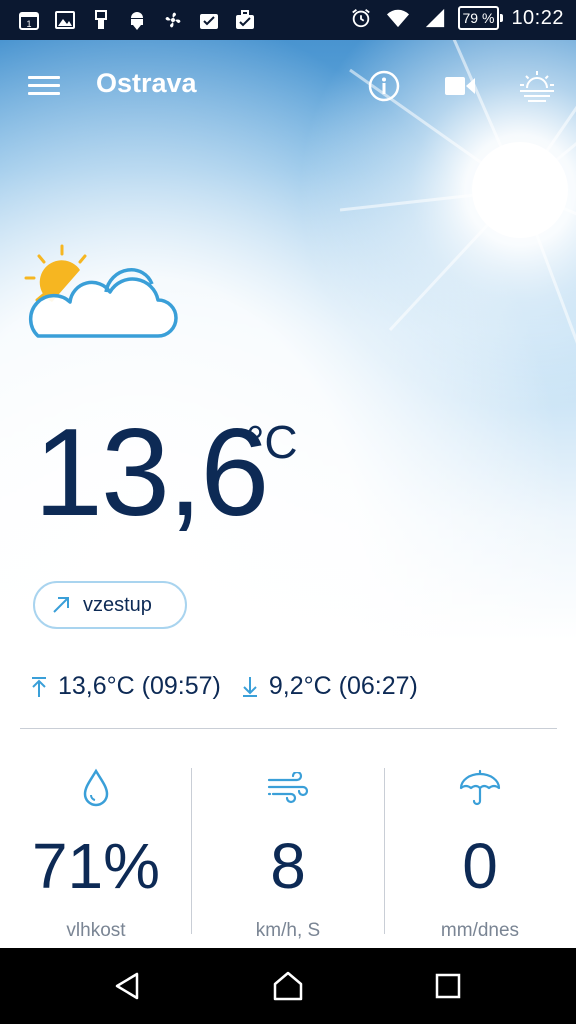  Describe the element at coordinates (272, 442) in the screenshot. I see `temperature-unit: °C` at that location.